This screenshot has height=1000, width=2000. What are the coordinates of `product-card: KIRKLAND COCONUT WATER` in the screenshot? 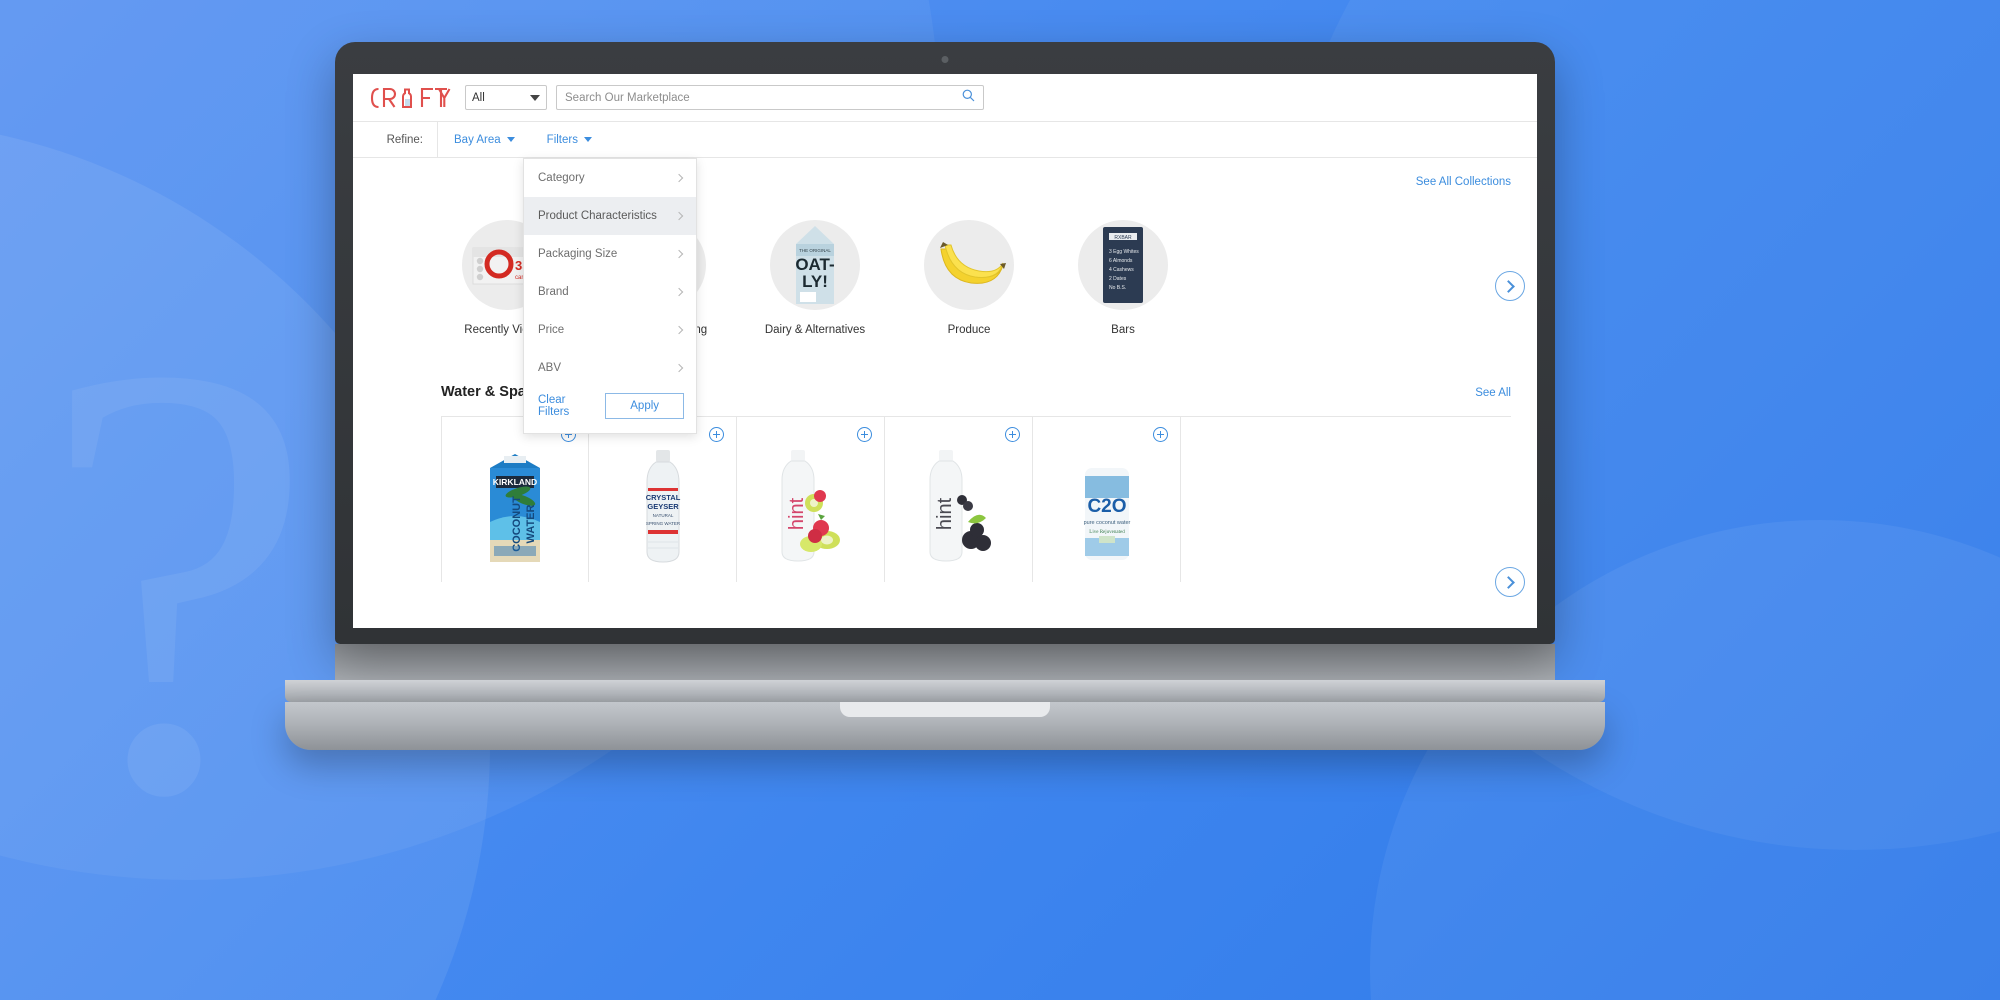 It's located at (515, 499).